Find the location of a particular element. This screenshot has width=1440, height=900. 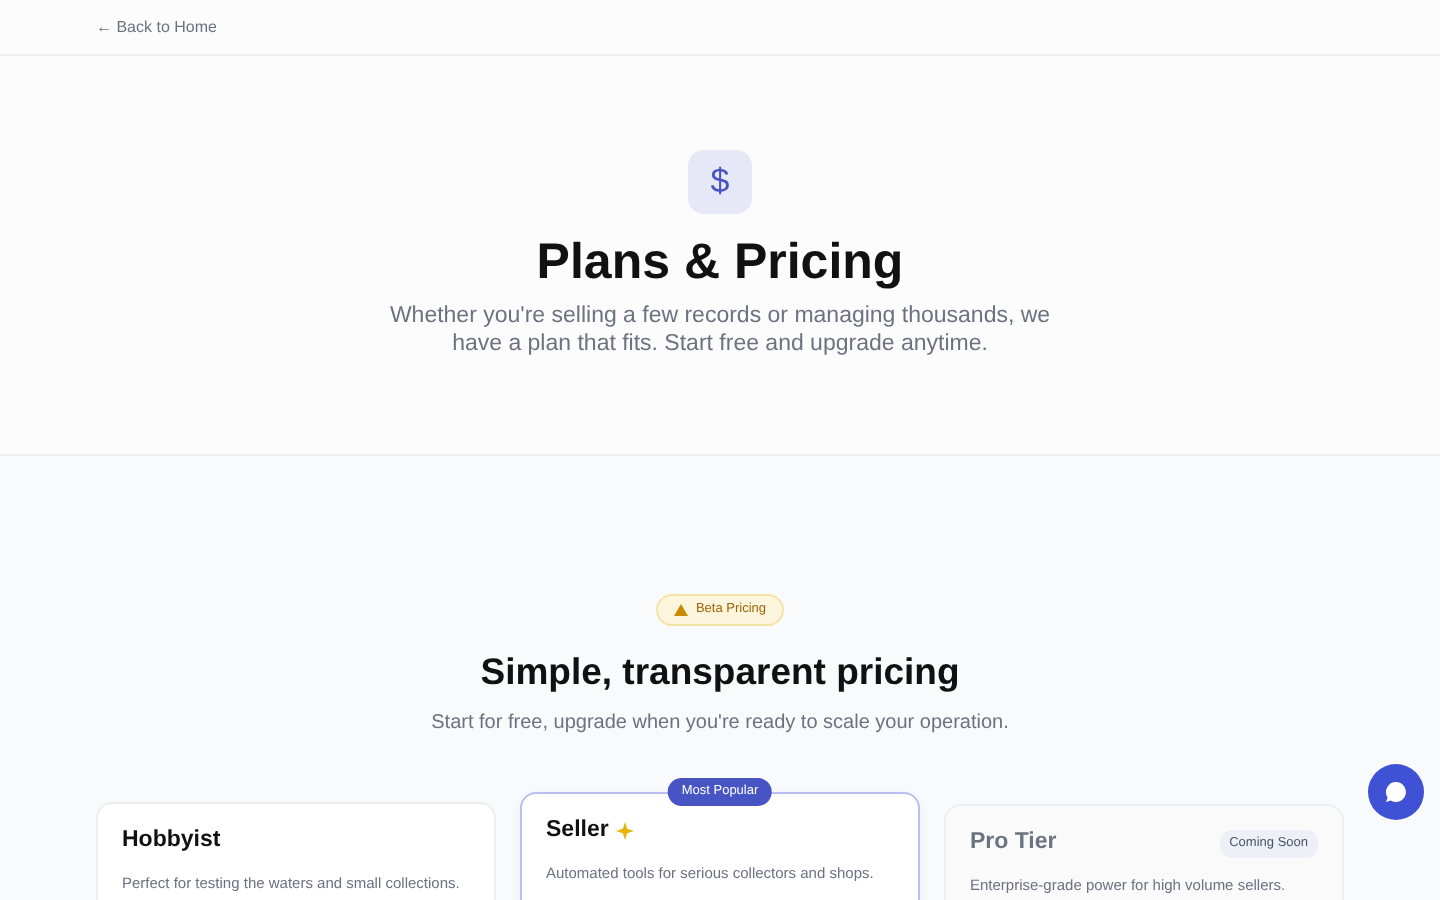

chat-button is located at coordinates (1396, 792).